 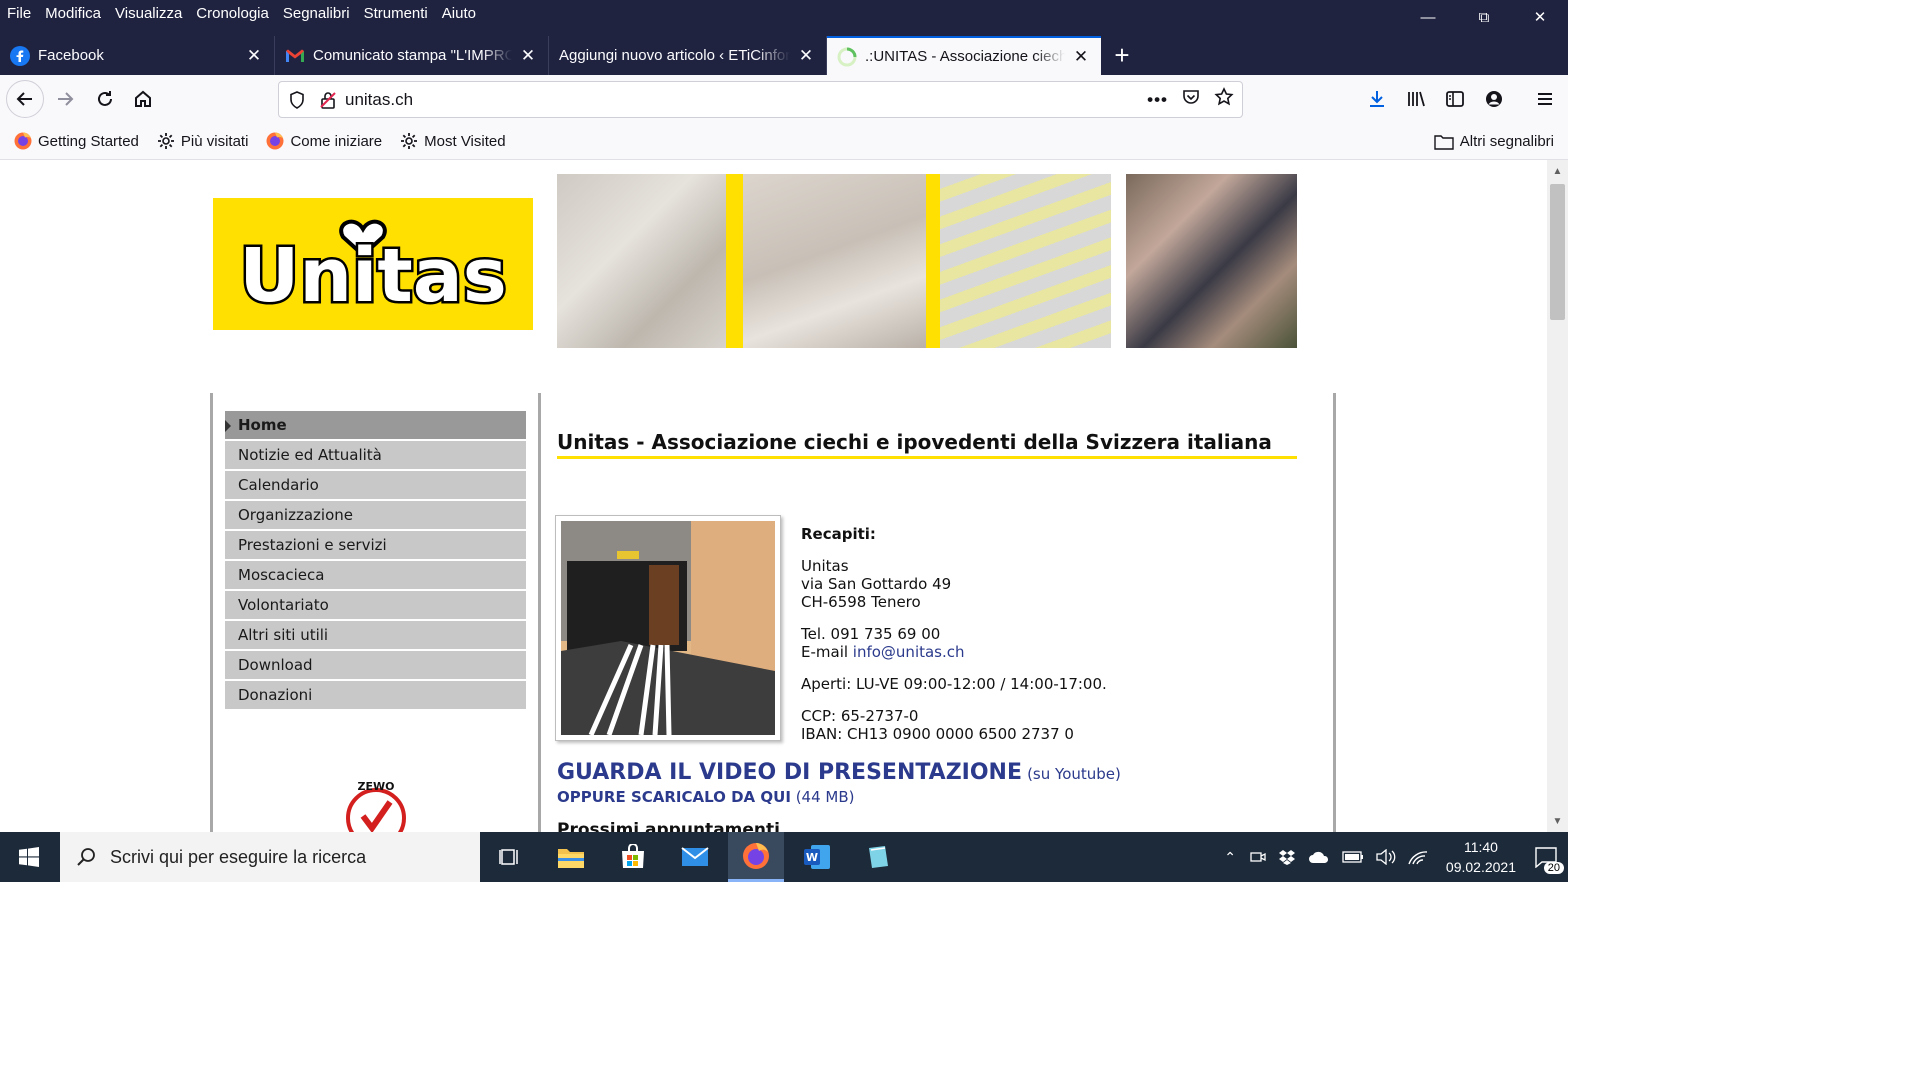 I want to click on menu-cronologia: Cronologia, so click(x=232, y=13).